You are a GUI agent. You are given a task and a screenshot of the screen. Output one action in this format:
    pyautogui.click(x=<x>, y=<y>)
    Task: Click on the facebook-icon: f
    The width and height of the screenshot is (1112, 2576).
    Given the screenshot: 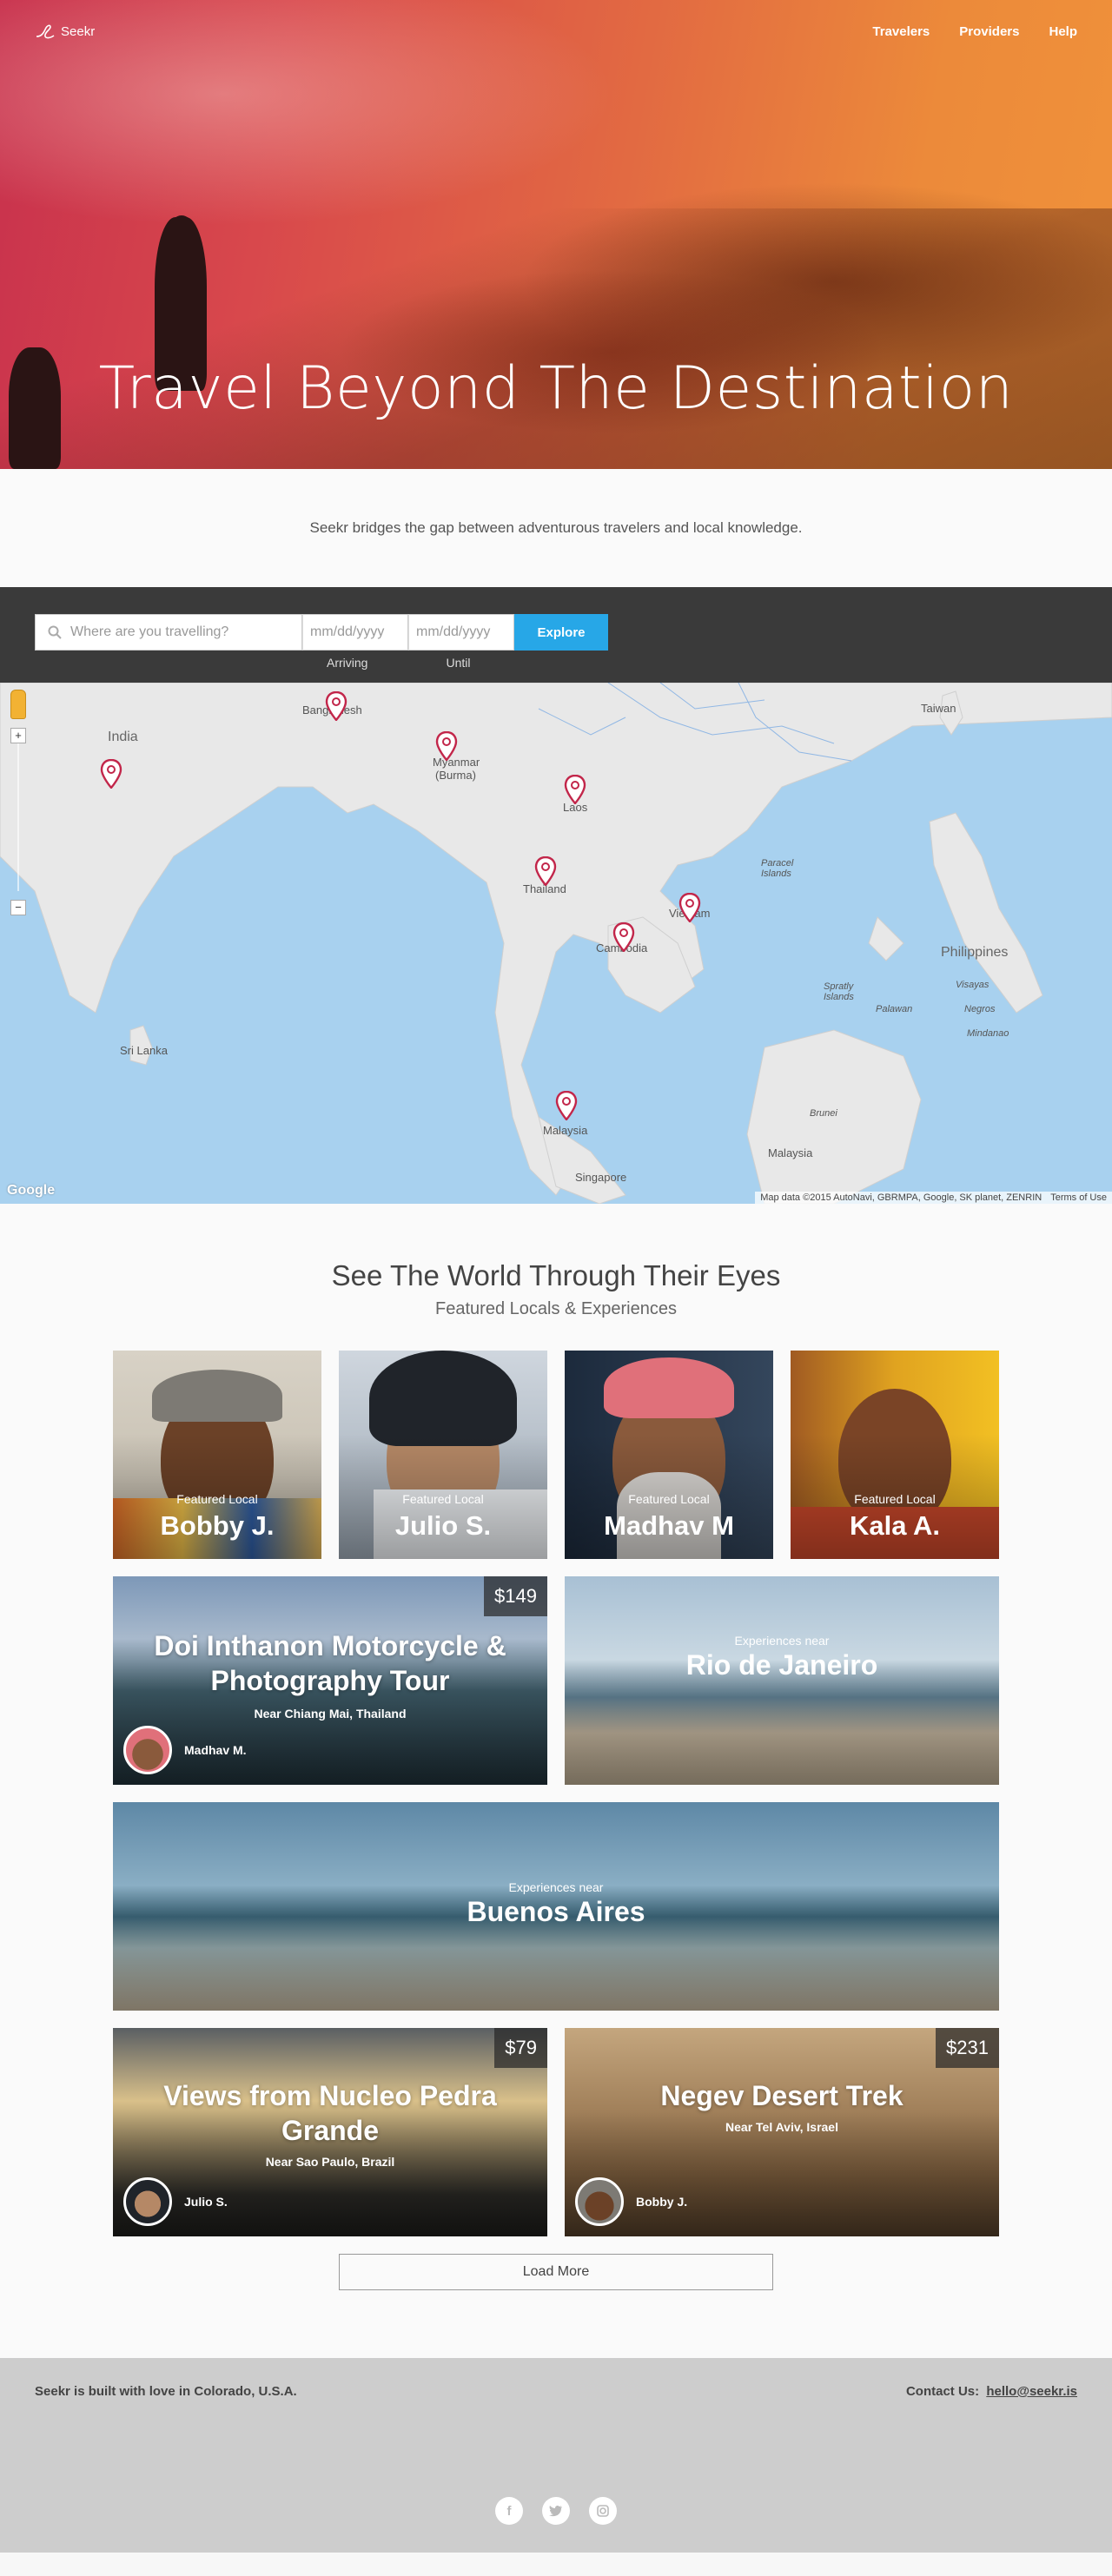 What is the action you would take?
    pyautogui.click(x=509, y=2511)
    